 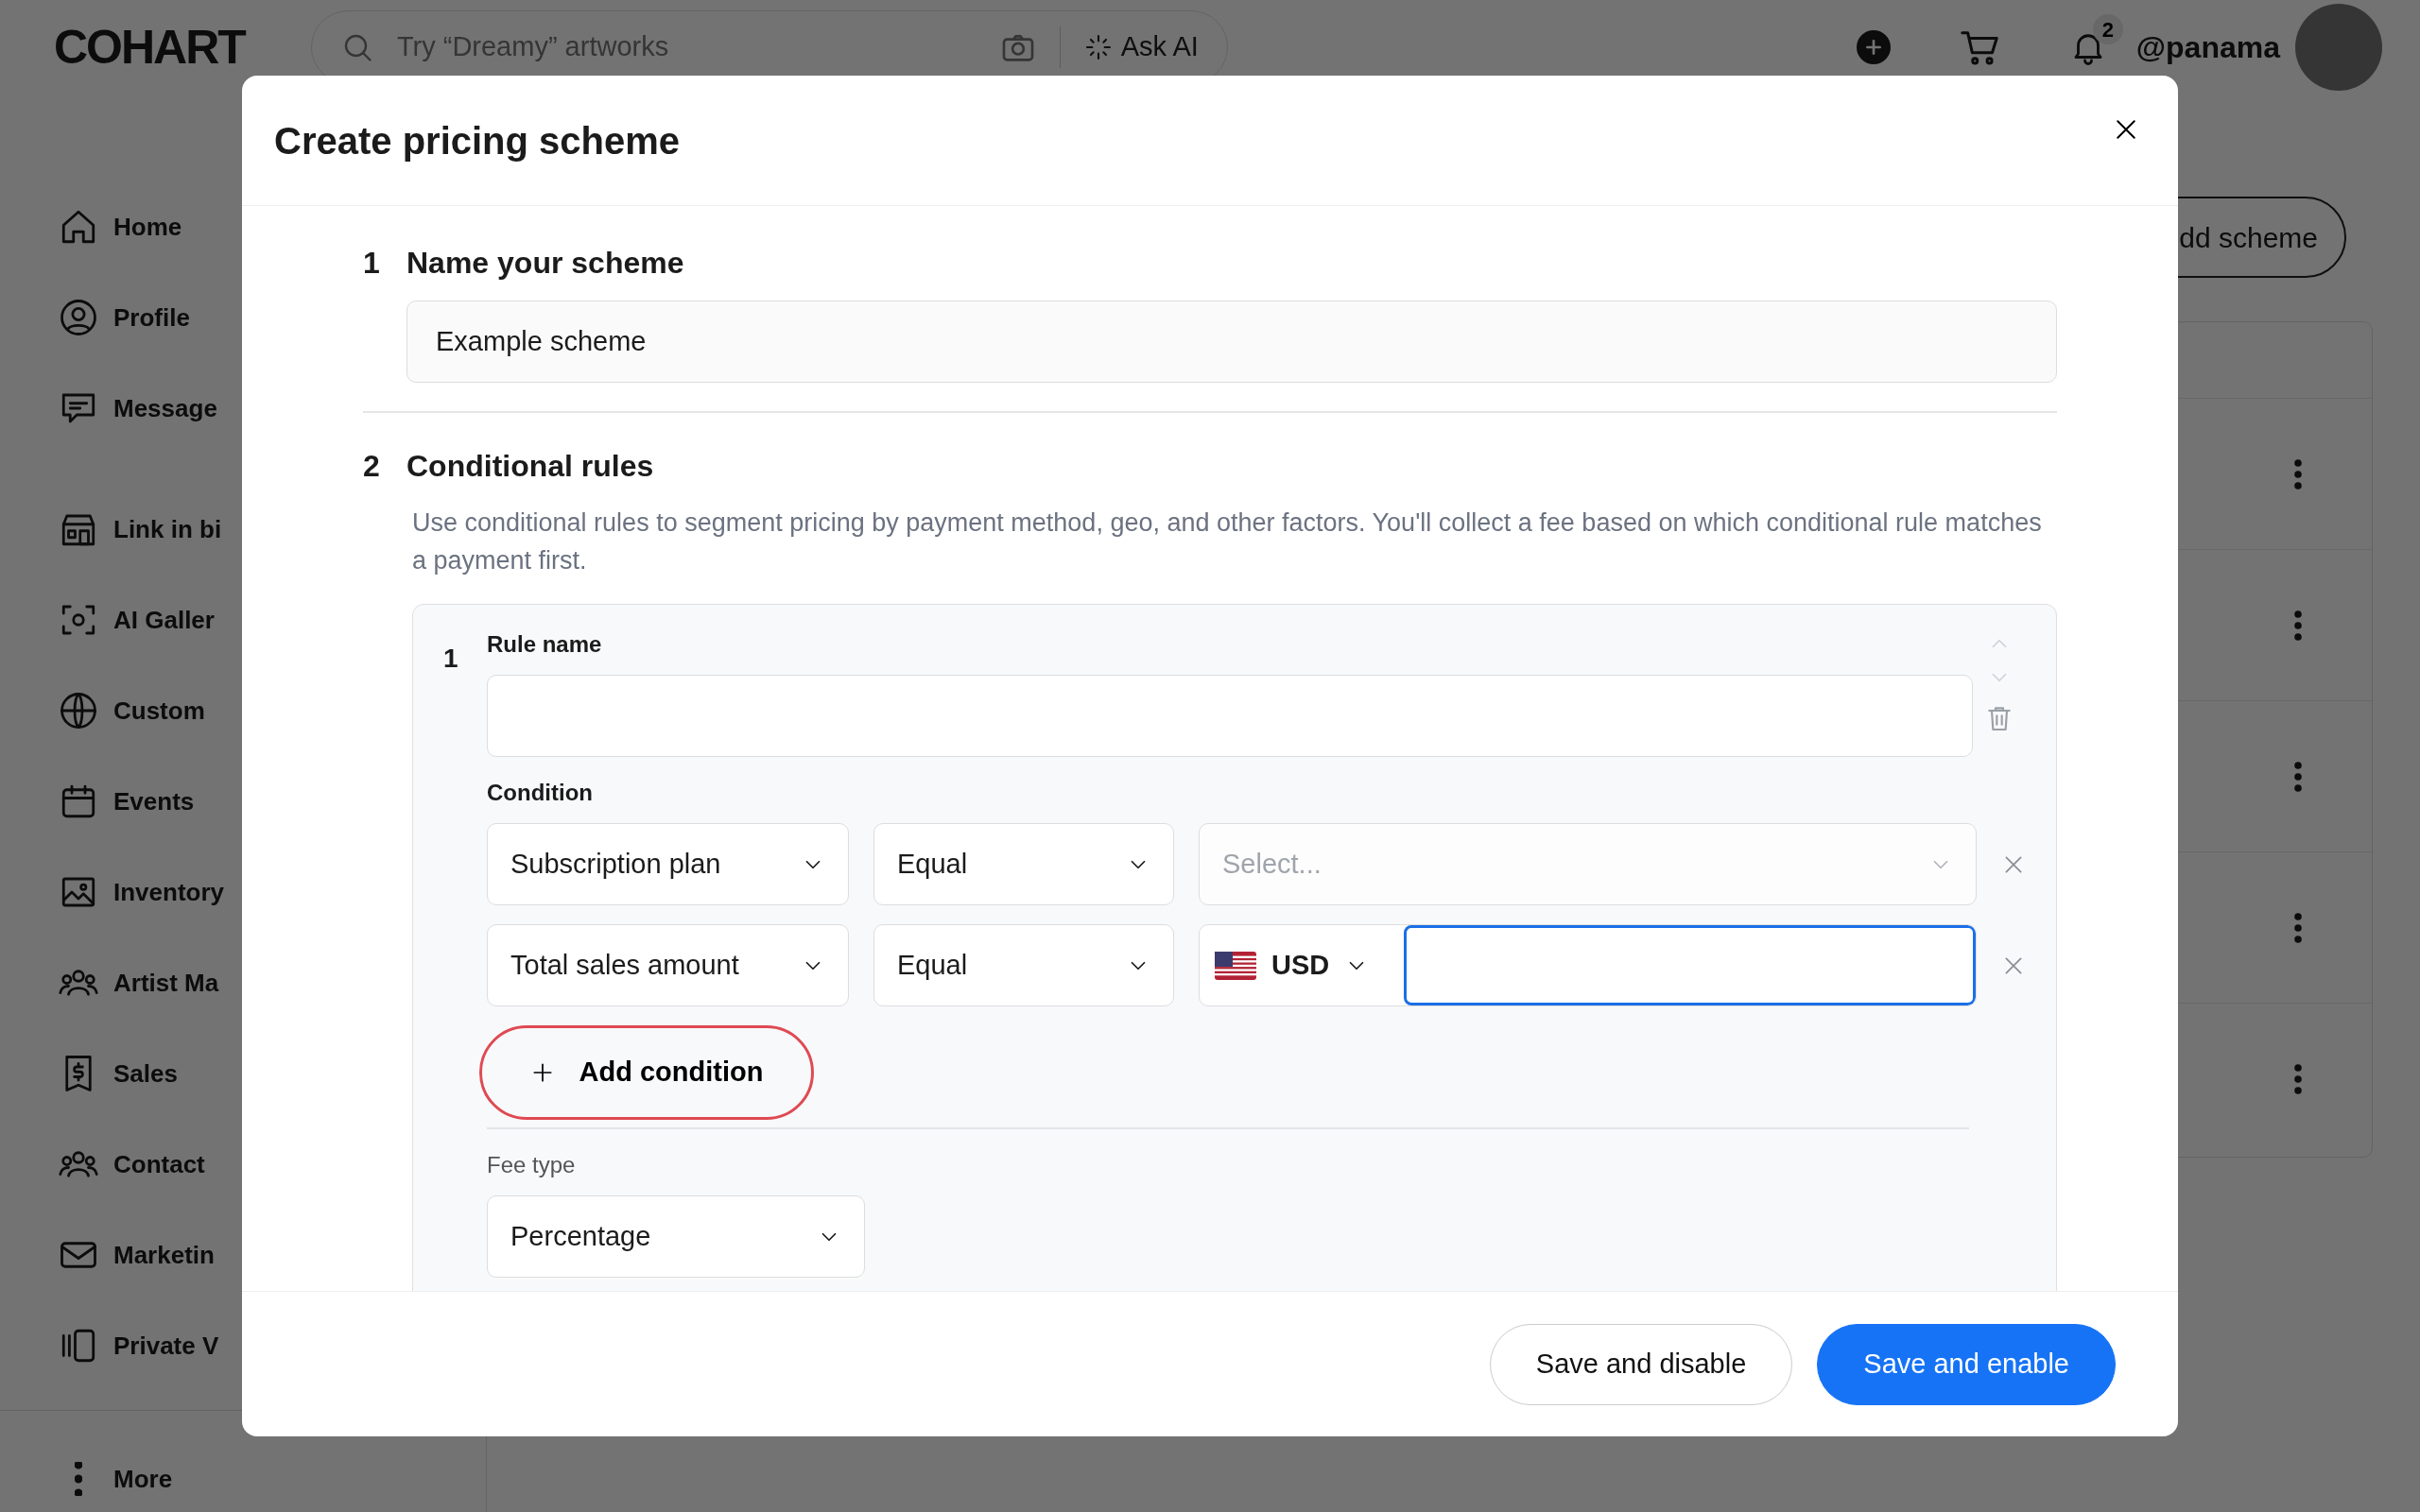 What do you see at coordinates (372, 466) in the screenshot?
I see `step-number: 2` at bounding box center [372, 466].